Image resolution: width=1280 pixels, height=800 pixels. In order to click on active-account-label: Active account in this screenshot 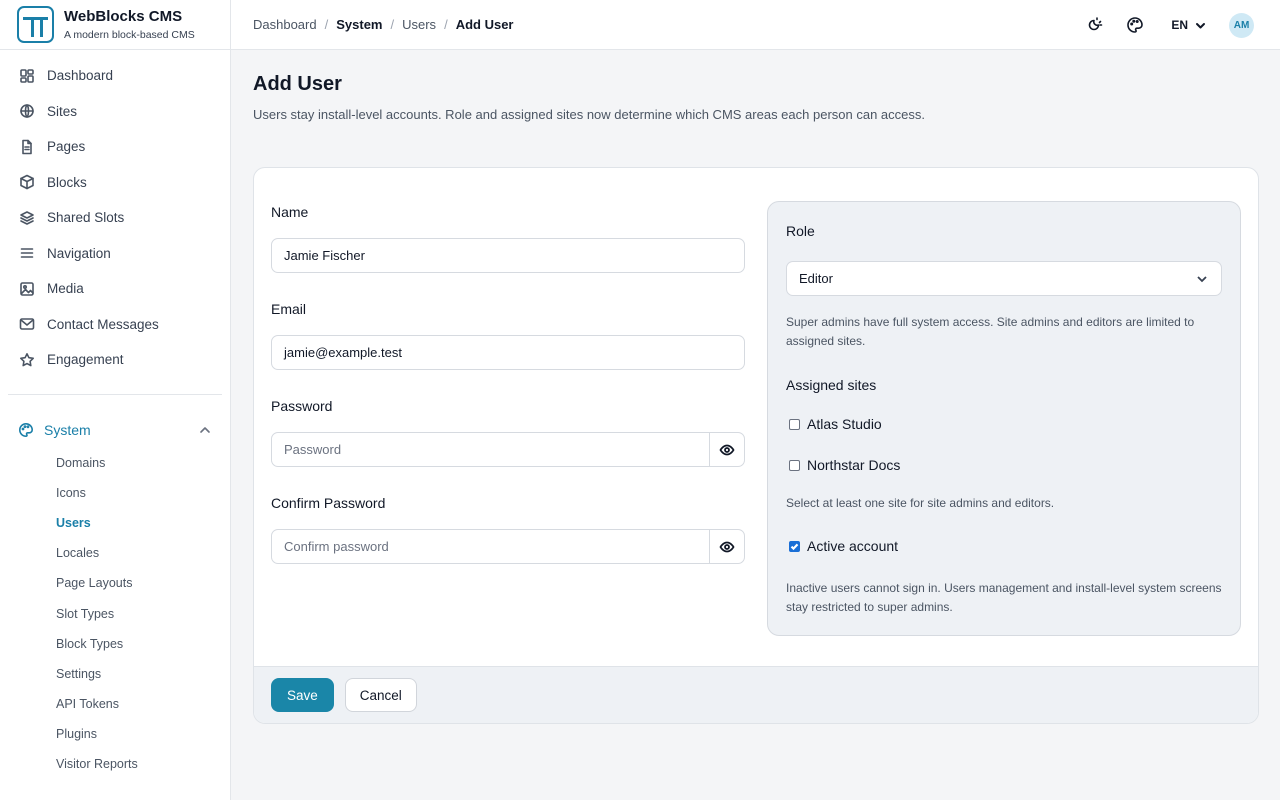, I will do `click(853, 546)`.